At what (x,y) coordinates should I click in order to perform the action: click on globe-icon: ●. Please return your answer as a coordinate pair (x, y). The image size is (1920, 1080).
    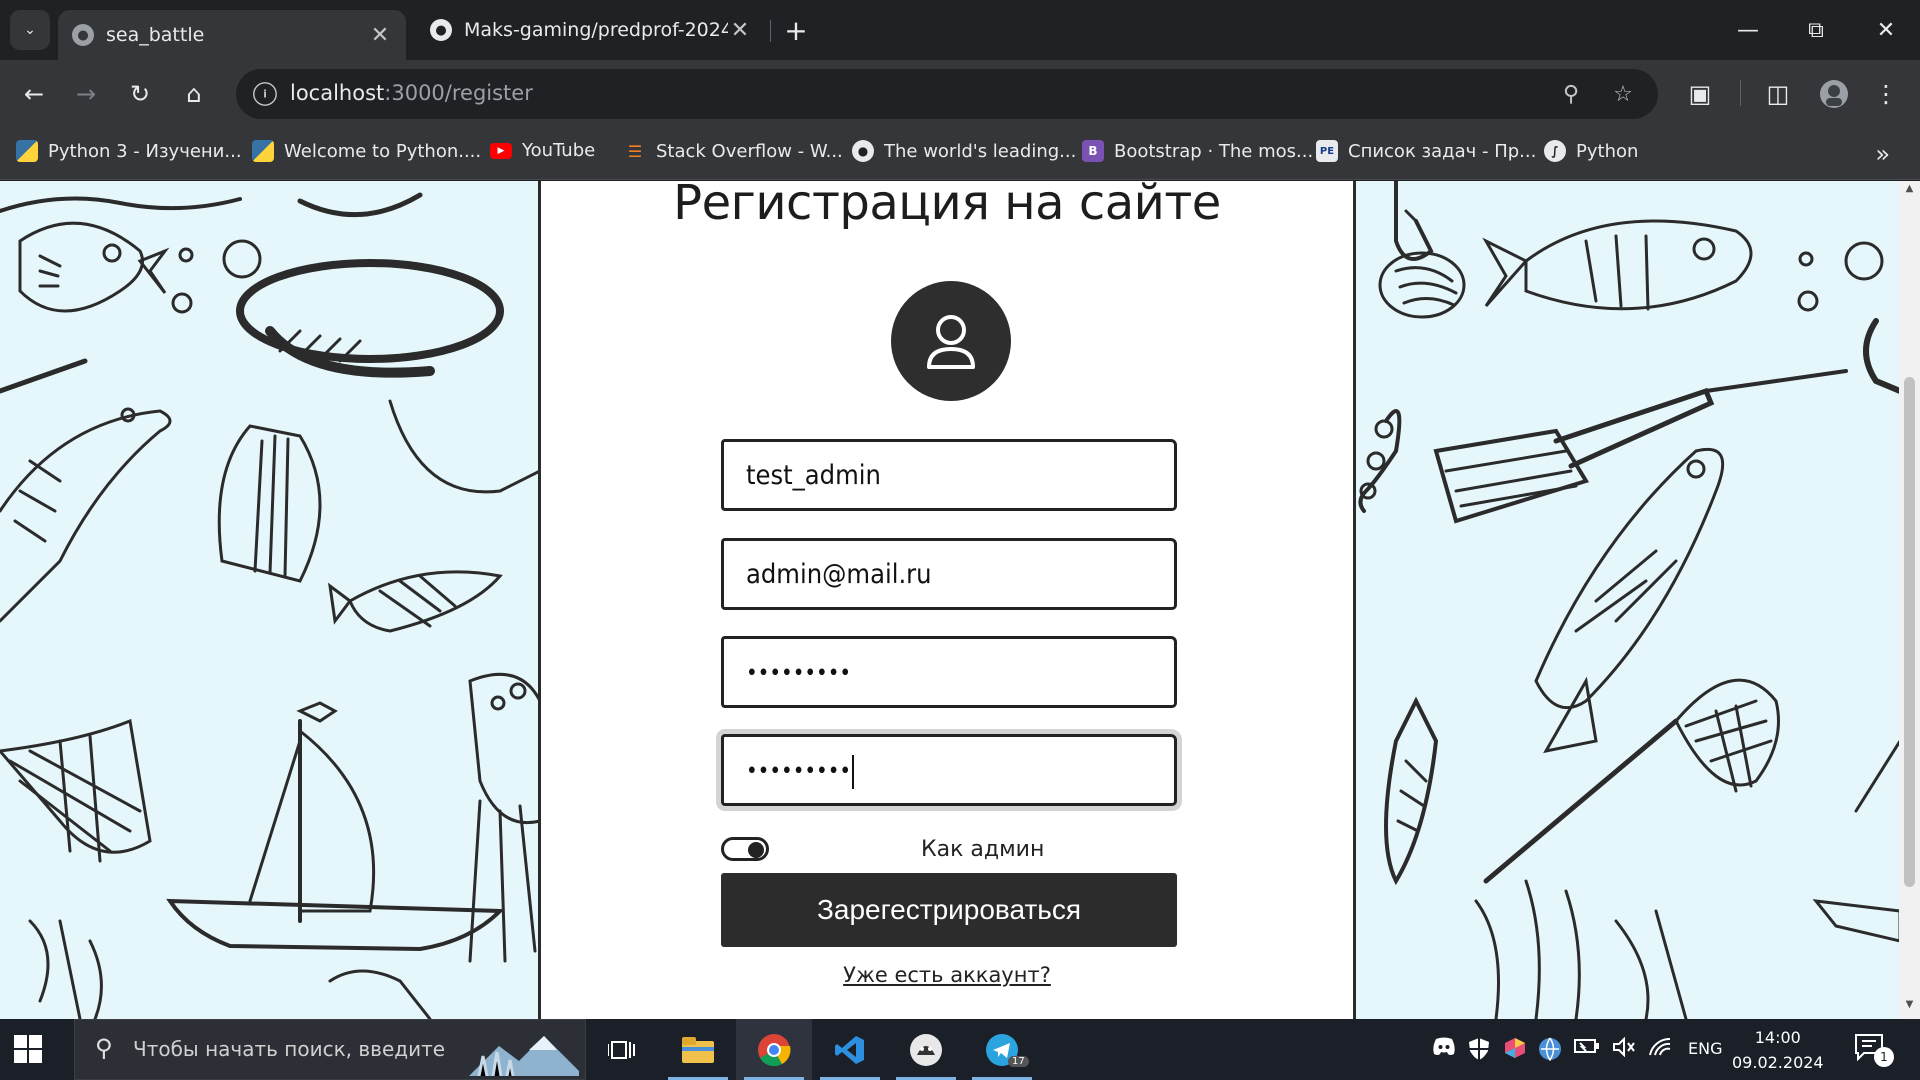
    Looking at the image, I should click on (83, 35).